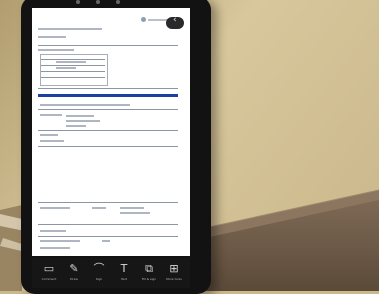 Image resolution: width=379 pixels, height=294 pixels. I want to click on tool-text: T Text, so click(124, 273).